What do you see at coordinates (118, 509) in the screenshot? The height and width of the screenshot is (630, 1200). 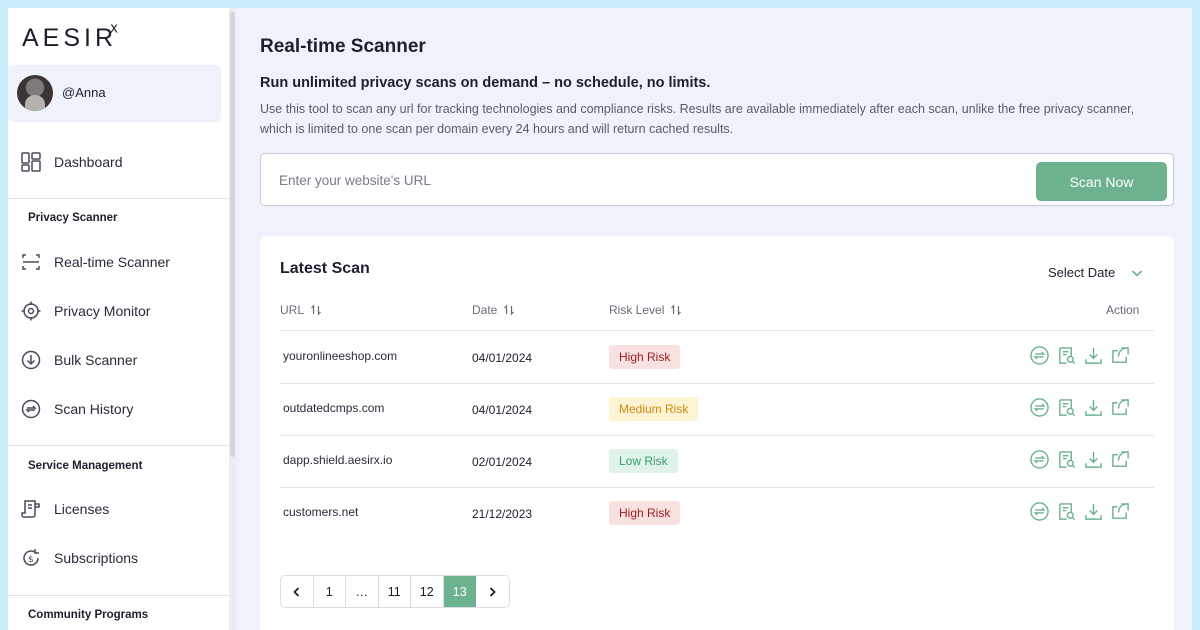 I see `sidebar-item-licenses: Licenses` at bounding box center [118, 509].